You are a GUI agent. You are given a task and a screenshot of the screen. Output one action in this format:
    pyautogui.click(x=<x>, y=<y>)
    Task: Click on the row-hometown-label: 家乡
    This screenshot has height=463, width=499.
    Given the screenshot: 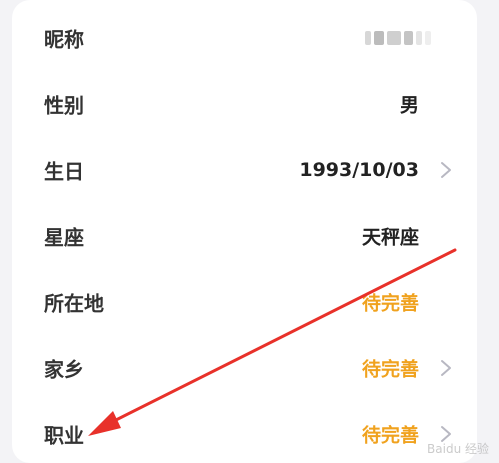 What is the action you would take?
    pyautogui.click(x=64, y=369)
    